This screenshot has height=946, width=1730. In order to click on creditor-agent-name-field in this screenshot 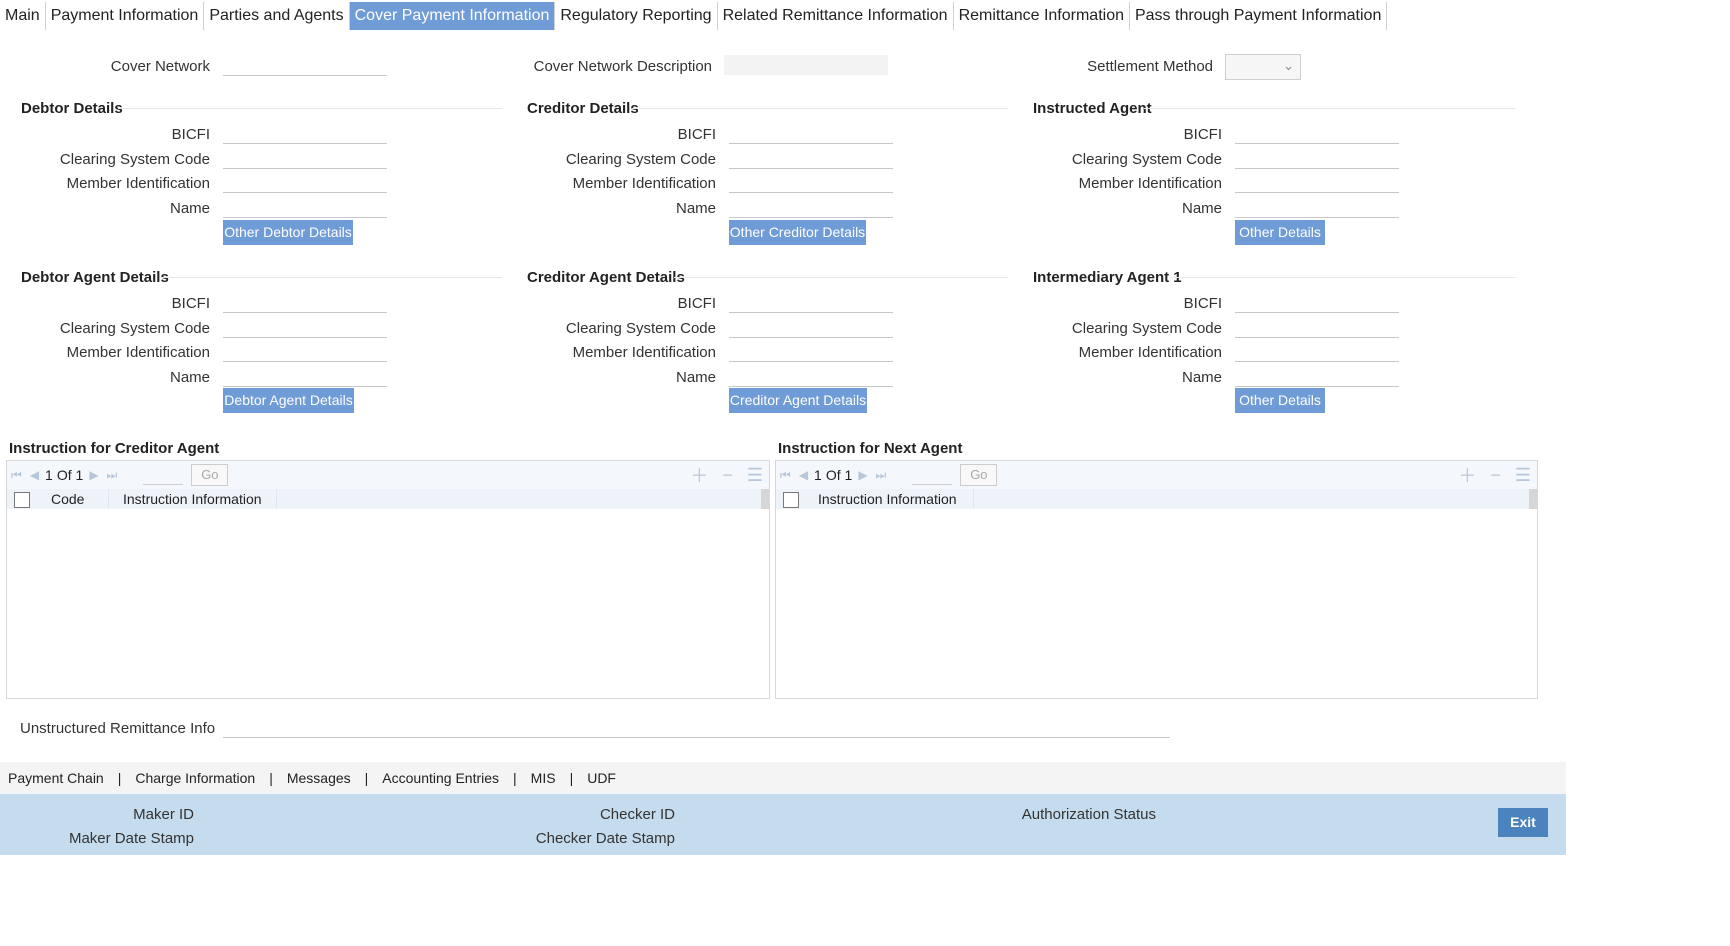, I will do `click(811, 377)`.